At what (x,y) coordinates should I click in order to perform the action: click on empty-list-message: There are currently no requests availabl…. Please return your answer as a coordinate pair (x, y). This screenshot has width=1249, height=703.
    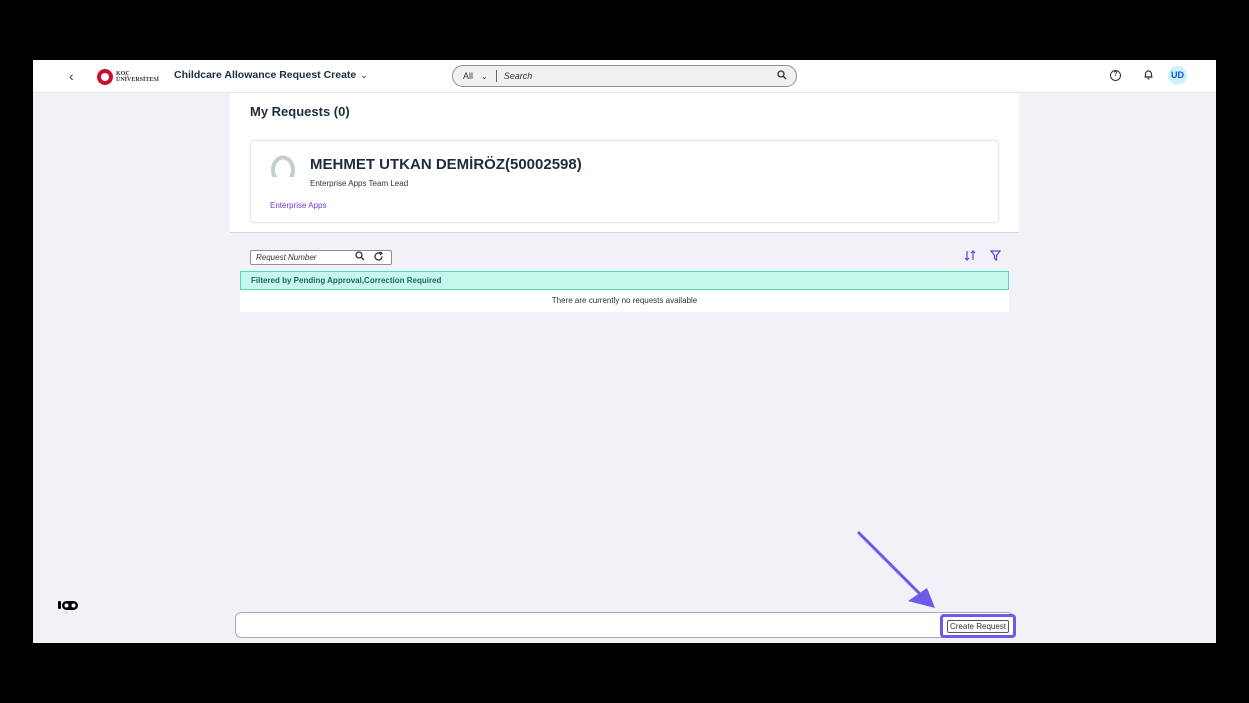
    Looking at the image, I should click on (624, 301).